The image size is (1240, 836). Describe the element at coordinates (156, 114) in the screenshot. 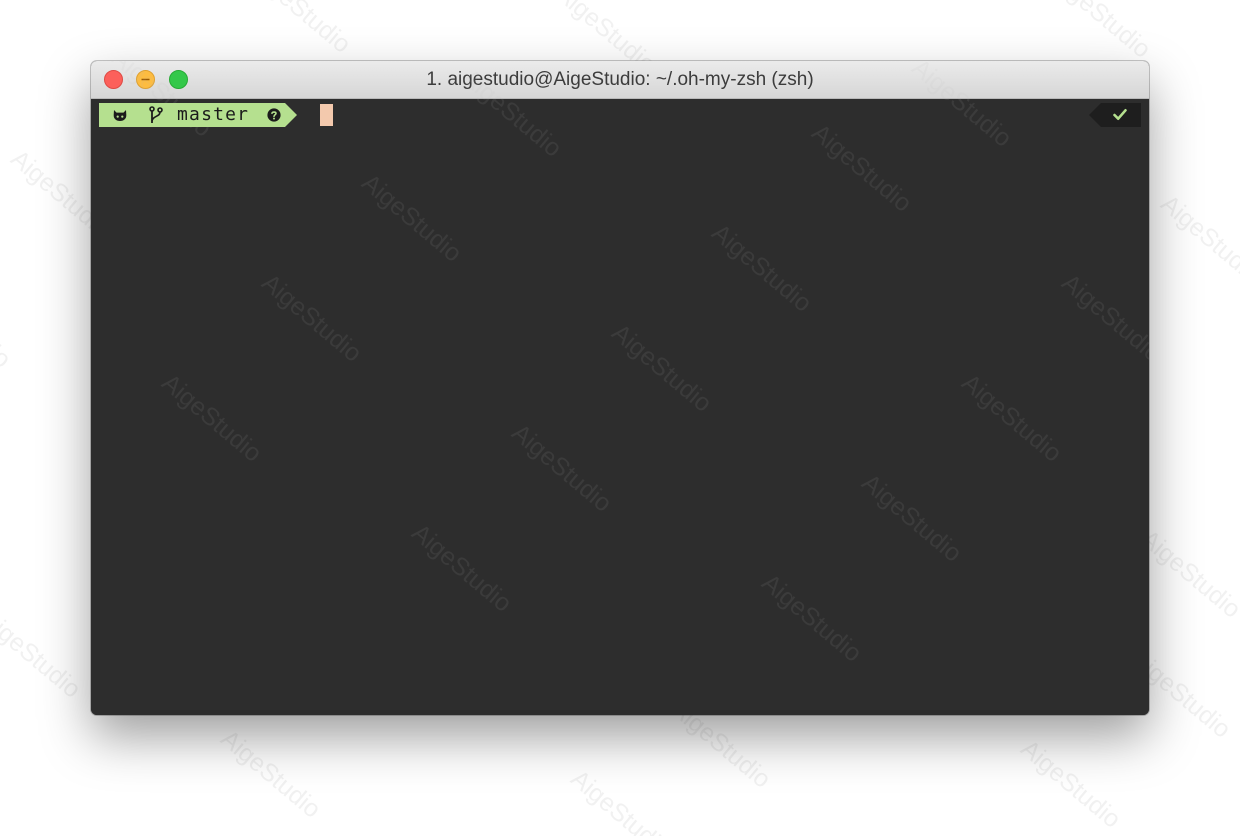

I see `git-branch-icon` at that location.